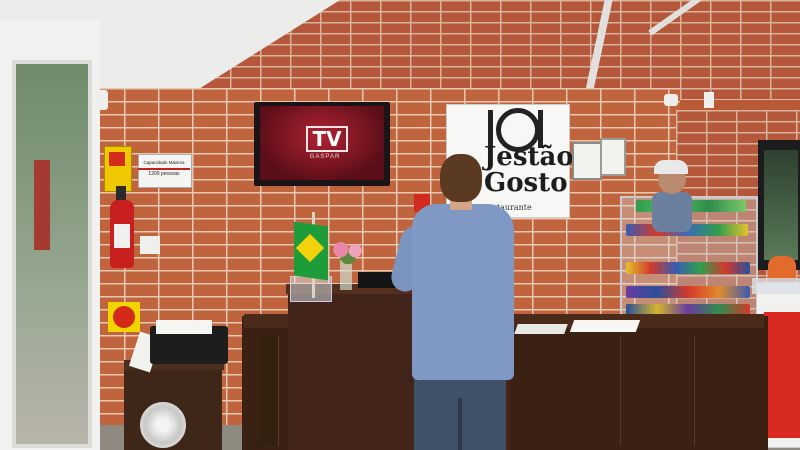 The width and height of the screenshot is (800, 450). What do you see at coordinates (377, 280) in the screenshot?
I see `card-machine` at bounding box center [377, 280].